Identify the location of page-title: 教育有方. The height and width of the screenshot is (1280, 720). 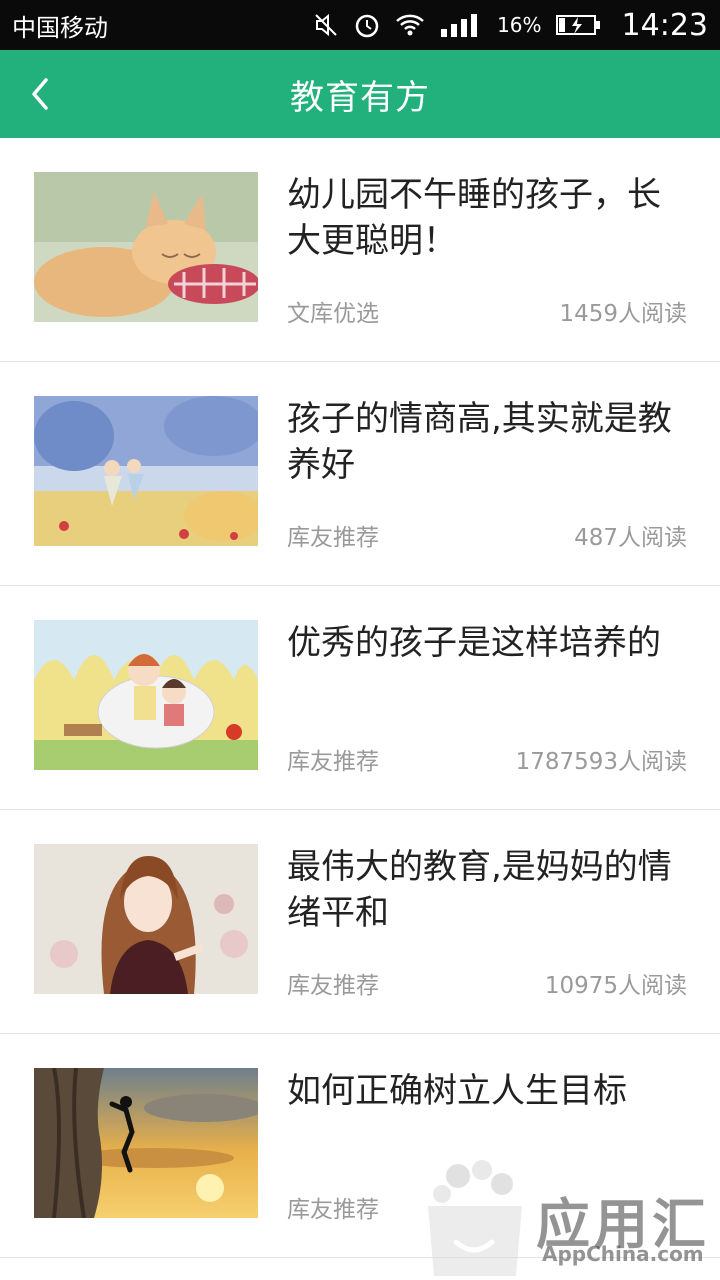
(360, 97).